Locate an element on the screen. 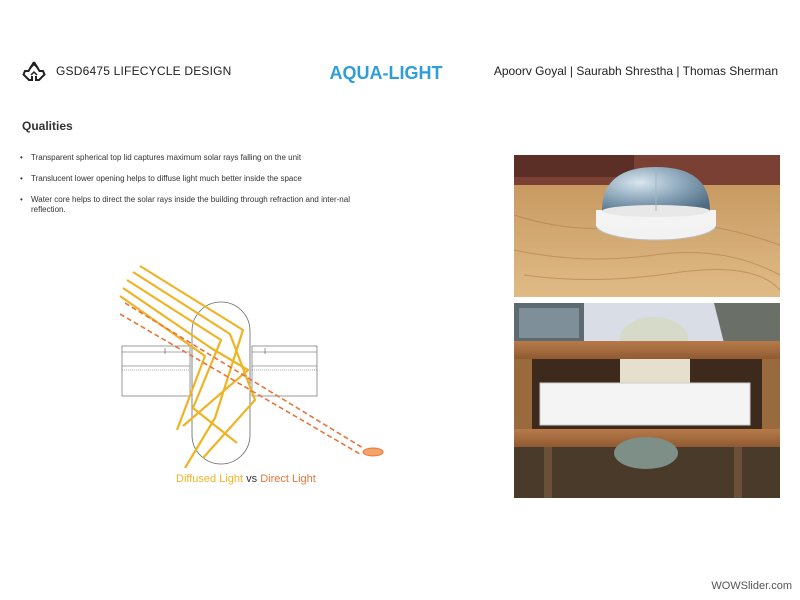 Image resolution: width=800 pixels, height=600 pixels. sun-source is located at coordinates (373, 452).